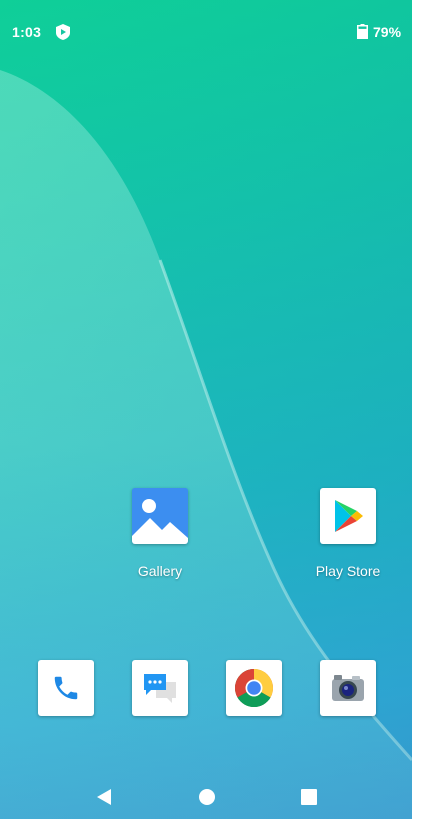 This screenshot has width=421, height=819. What do you see at coordinates (348, 571) in the screenshot?
I see `app-label-play-store: Play Store` at bounding box center [348, 571].